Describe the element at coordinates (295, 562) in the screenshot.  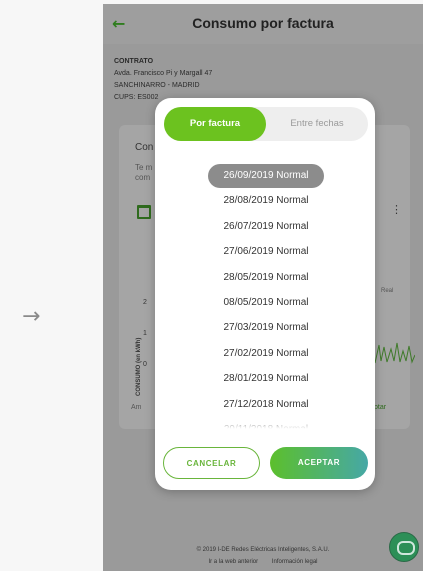
I see `legal-info-link: Información legal` at that location.